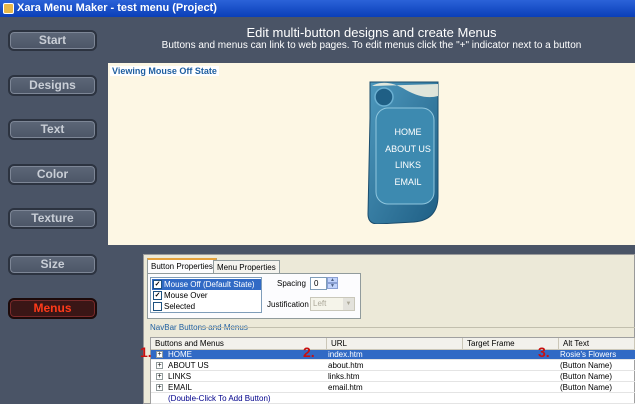 The width and height of the screenshot is (635, 404). What do you see at coordinates (52, 85) in the screenshot?
I see `nav-designs-button: Designs` at bounding box center [52, 85].